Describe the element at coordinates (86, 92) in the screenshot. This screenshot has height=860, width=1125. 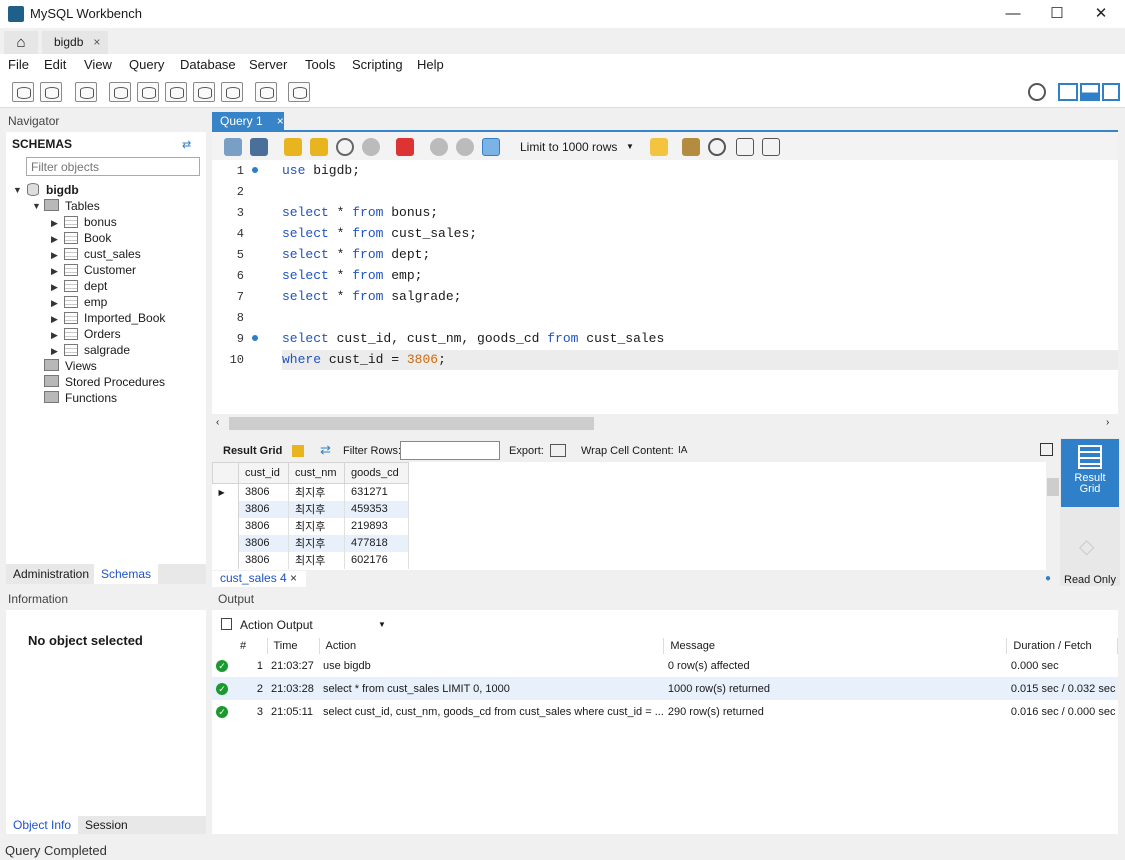
I see `inspector-icon` at that location.